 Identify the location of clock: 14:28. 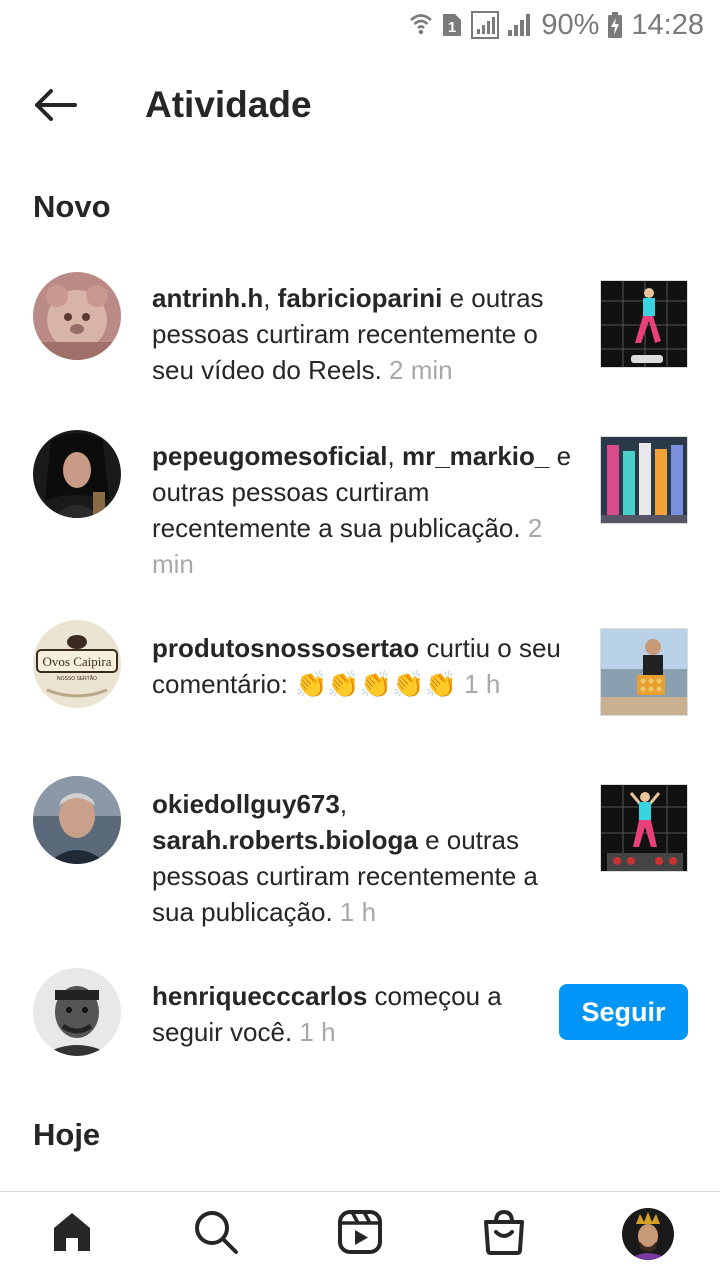
(667, 24).